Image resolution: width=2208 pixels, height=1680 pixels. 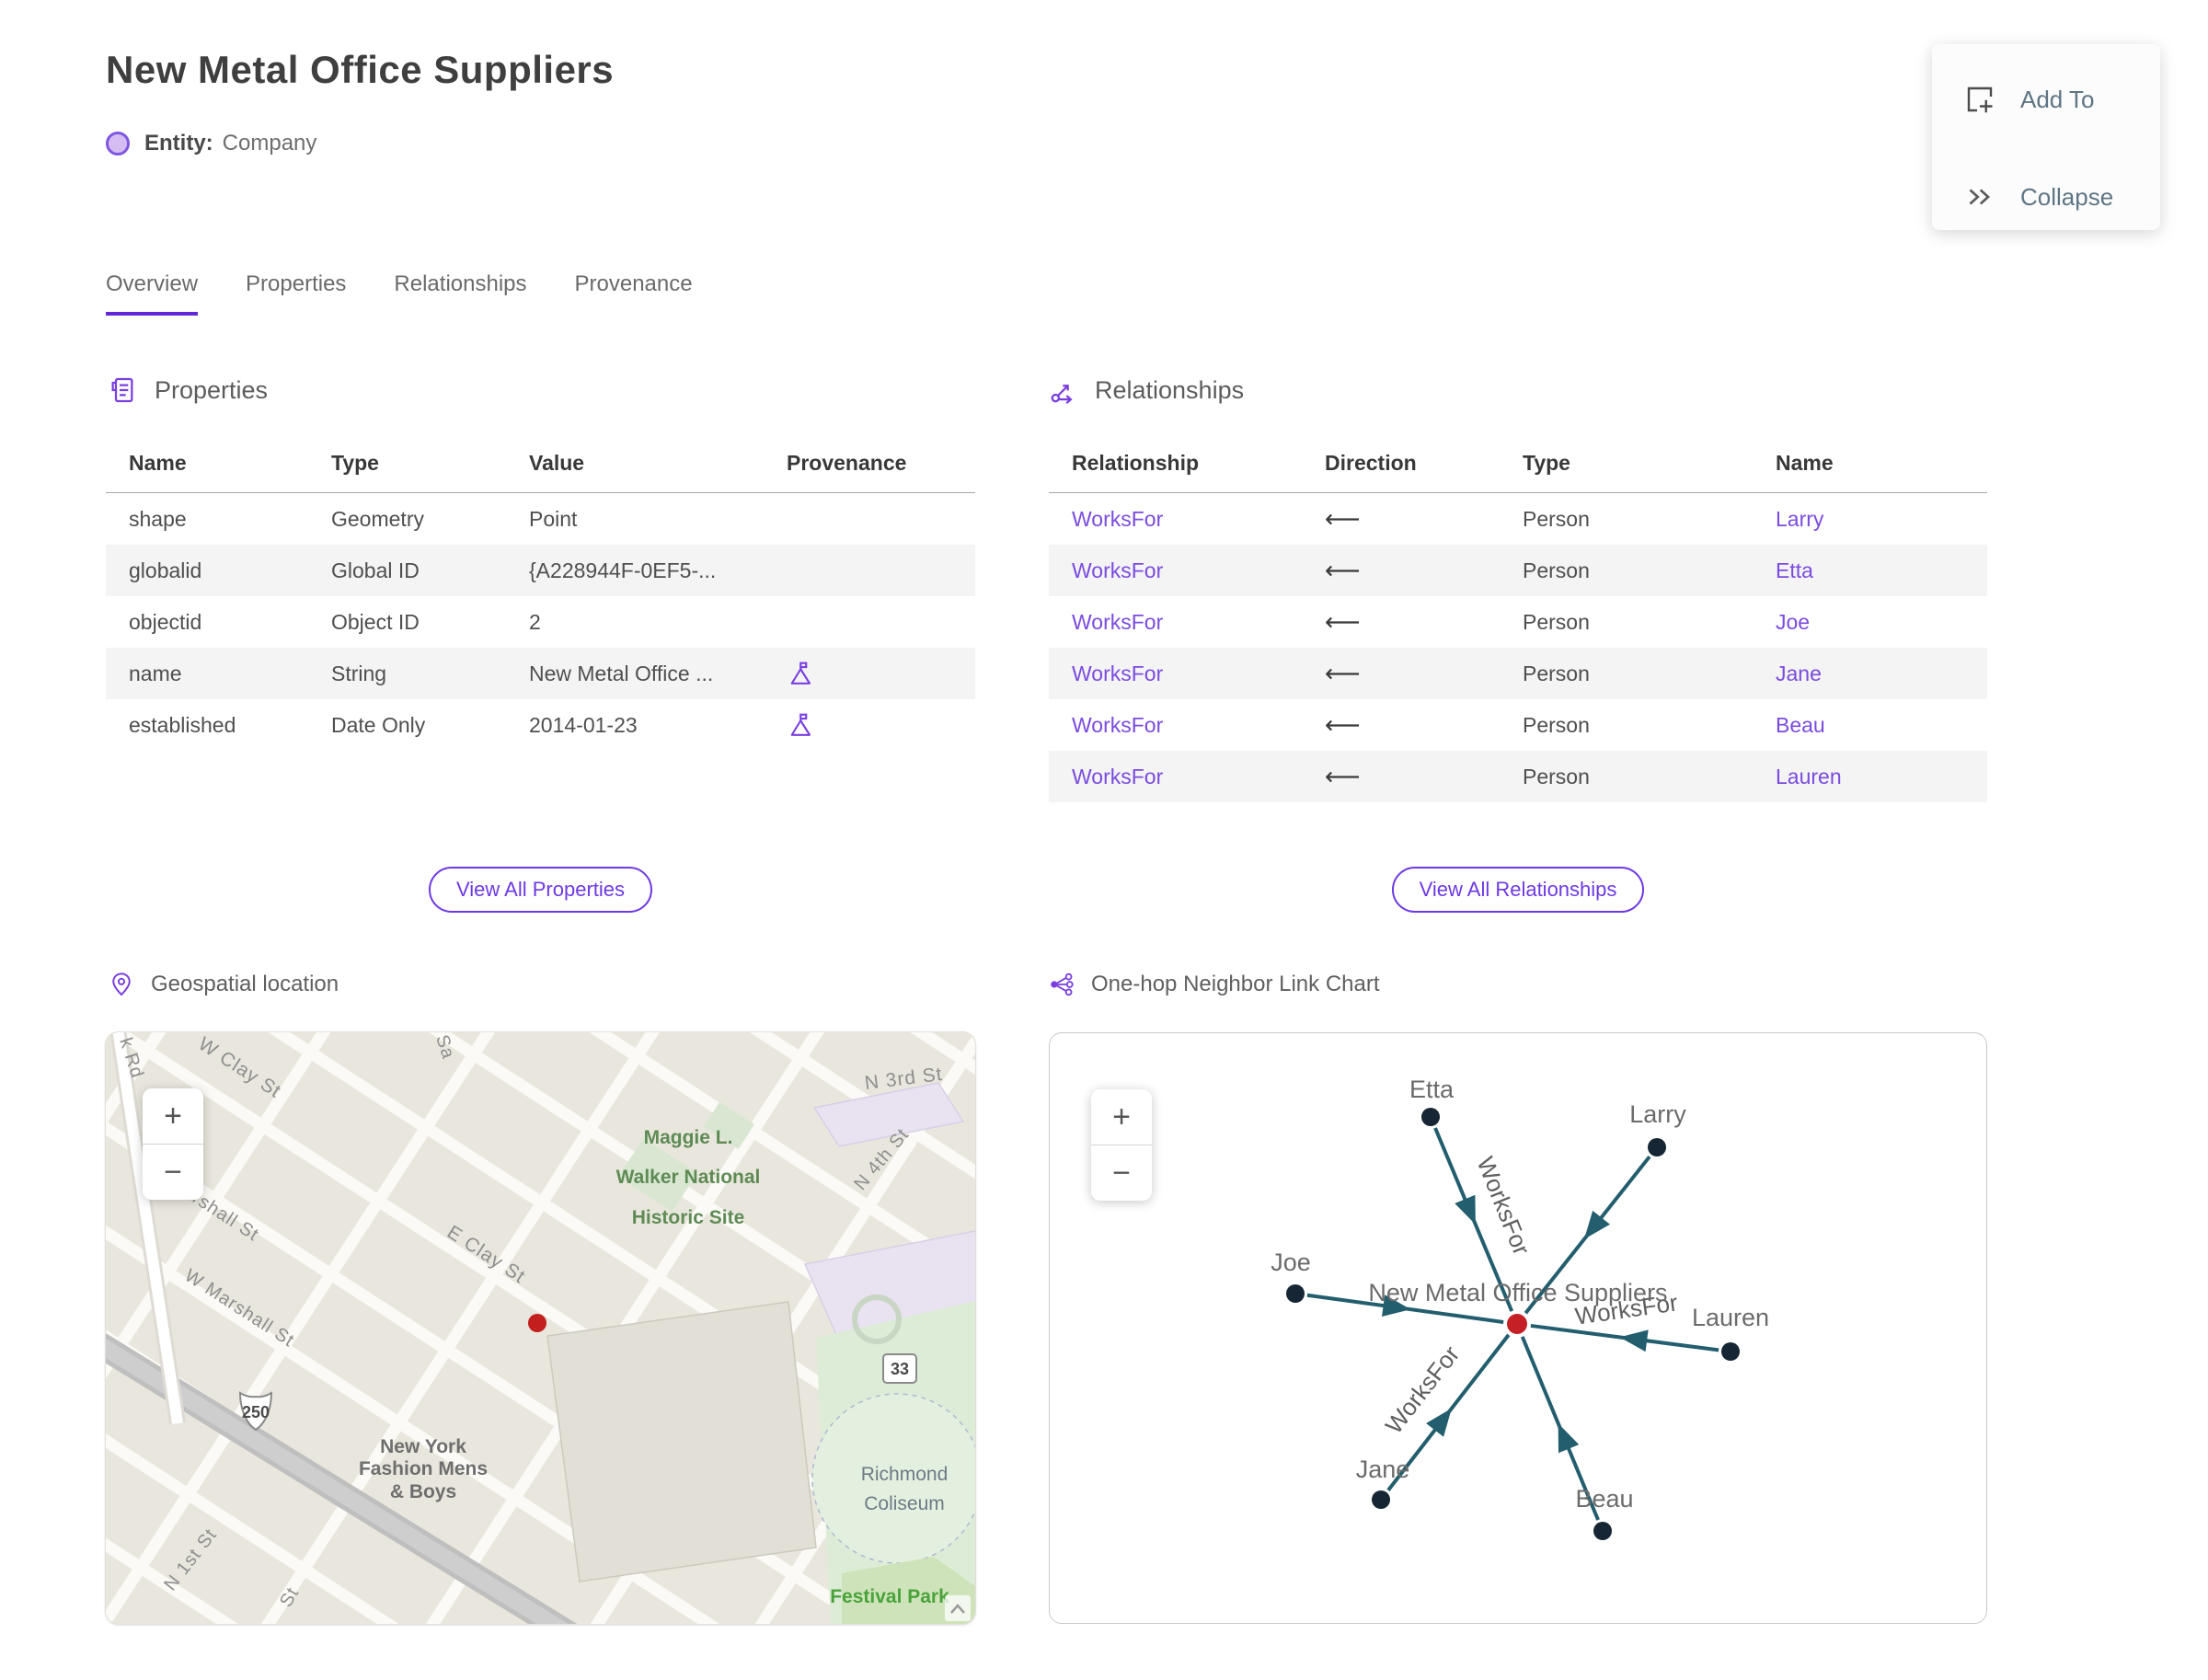 What do you see at coordinates (1980, 197) in the screenshot?
I see `double-chevron-right-icon` at bounding box center [1980, 197].